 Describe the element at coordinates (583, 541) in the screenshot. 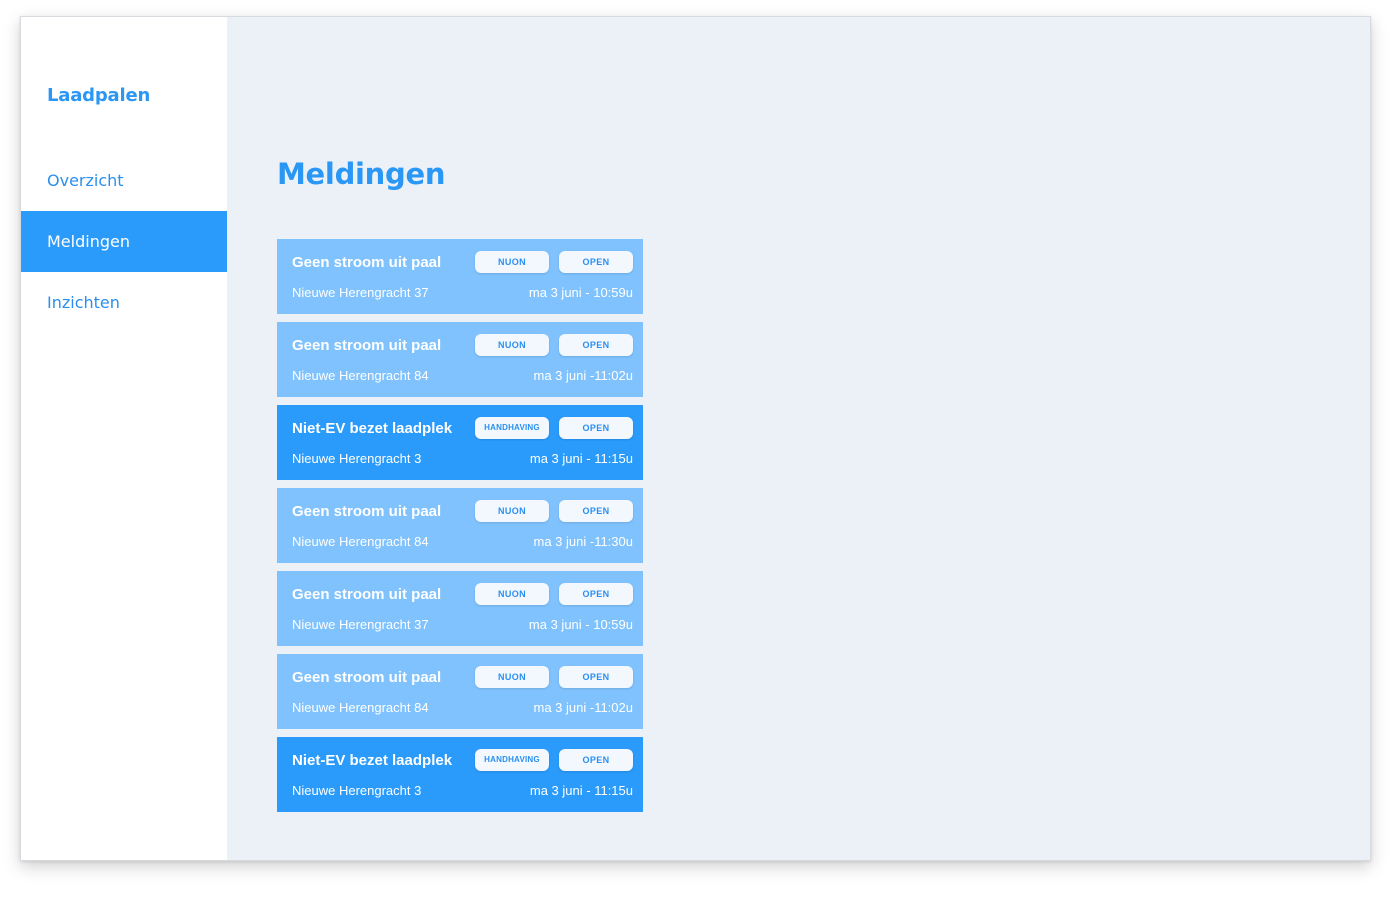

I see `notification-time: ma 3 juni -11:30u` at that location.